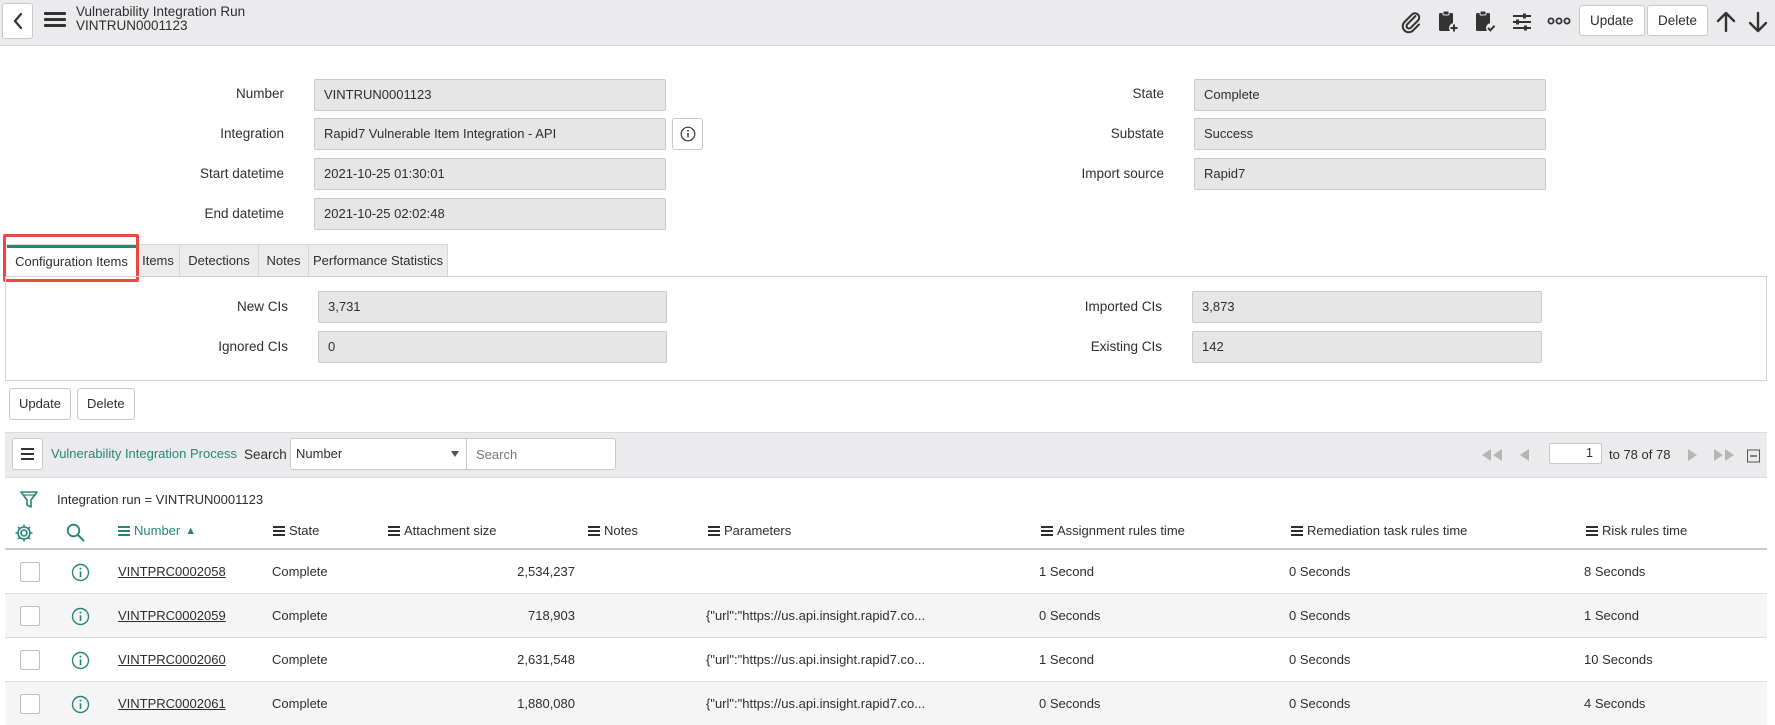 This screenshot has height=725, width=1775. What do you see at coordinates (1367, 347) in the screenshot?
I see `existing-cis-field: 142` at bounding box center [1367, 347].